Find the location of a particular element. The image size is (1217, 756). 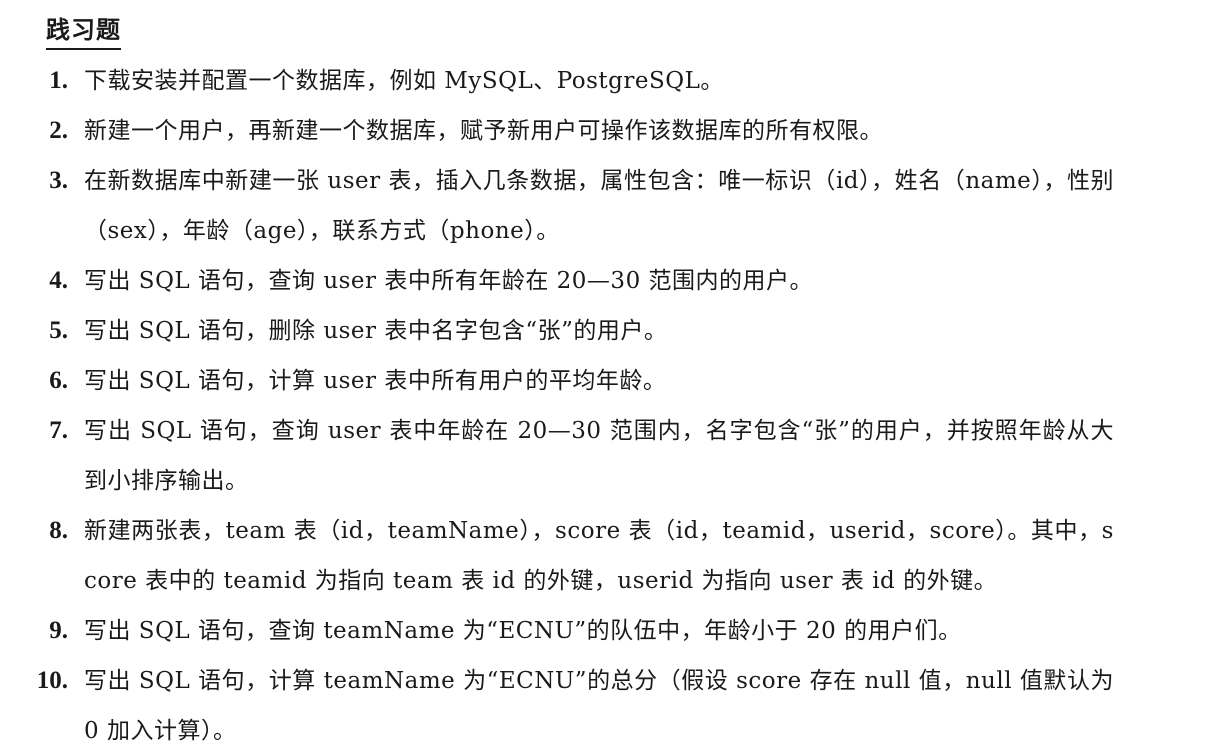

exercise-item: 1. 下载安装并配置一个数据库，例如 MySQL、PostgreSQL。 is located at coordinates (608, 81).